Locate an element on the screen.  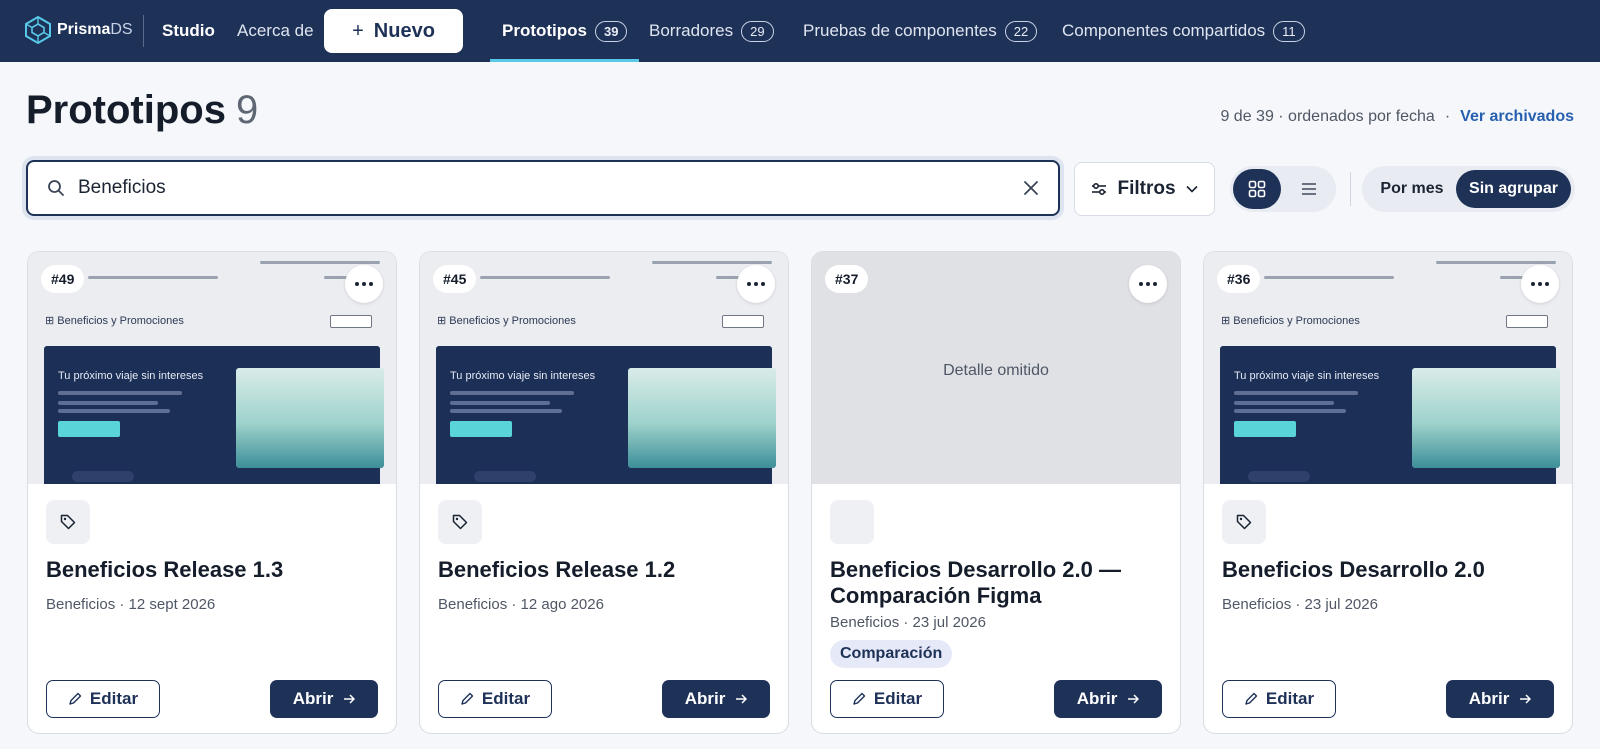
comparison-chip: Comparación is located at coordinates (891, 654).